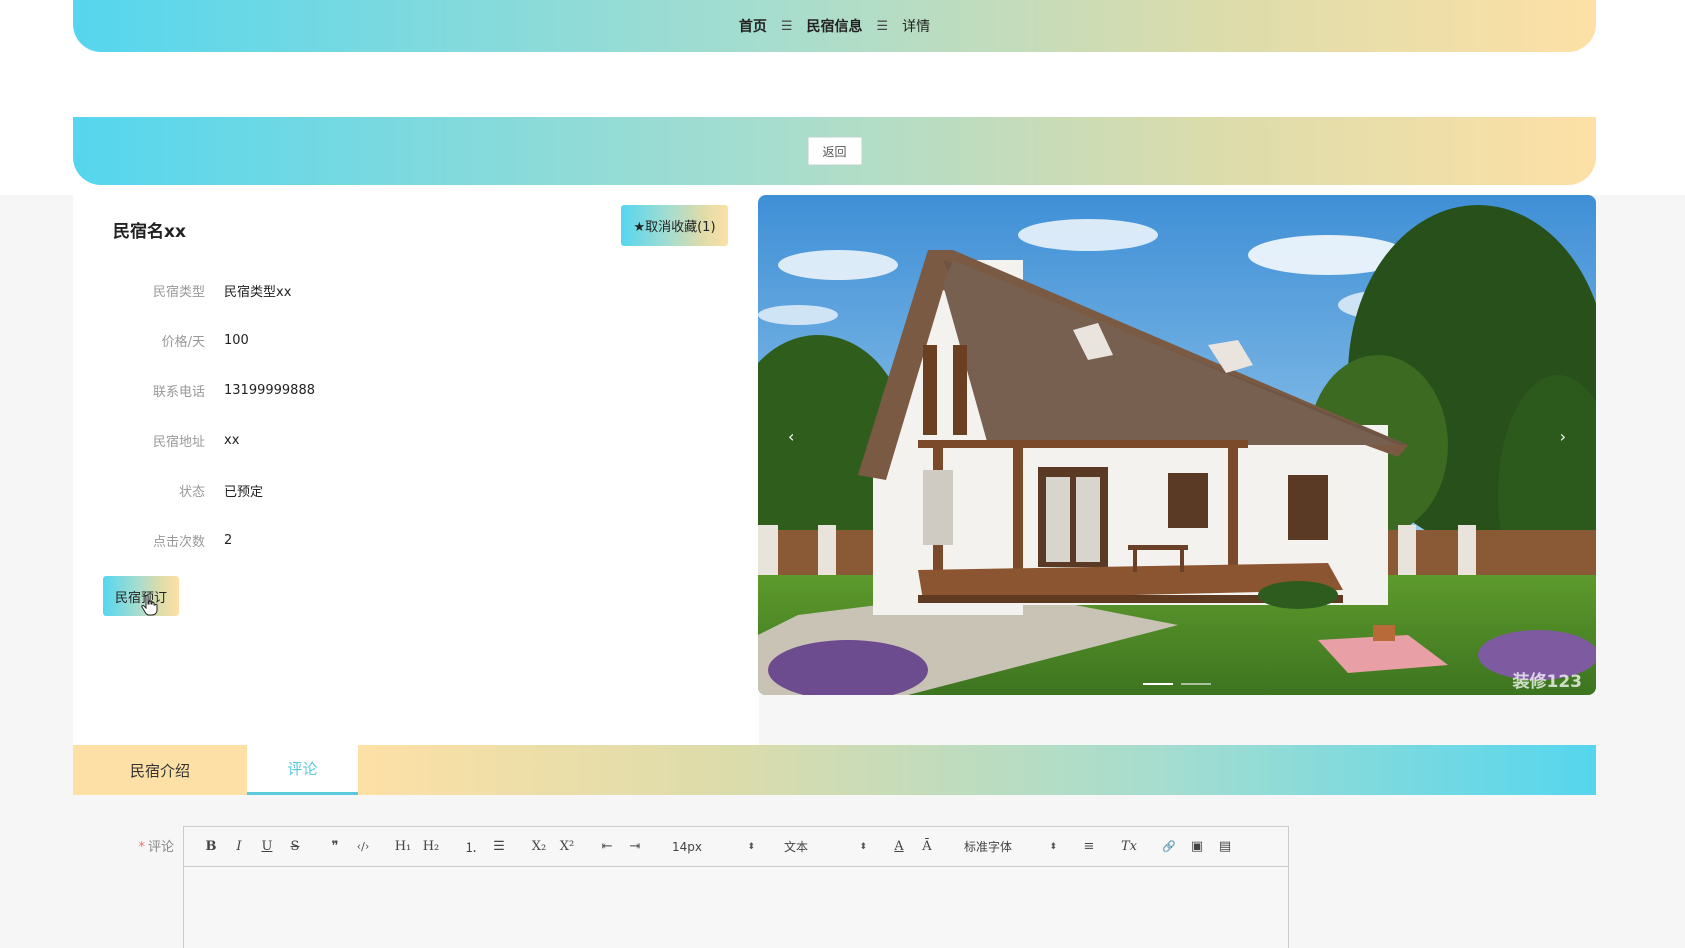 The image size is (1685, 948). What do you see at coordinates (796, 847) in the screenshot?
I see `header-value: 文本` at bounding box center [796, 847].